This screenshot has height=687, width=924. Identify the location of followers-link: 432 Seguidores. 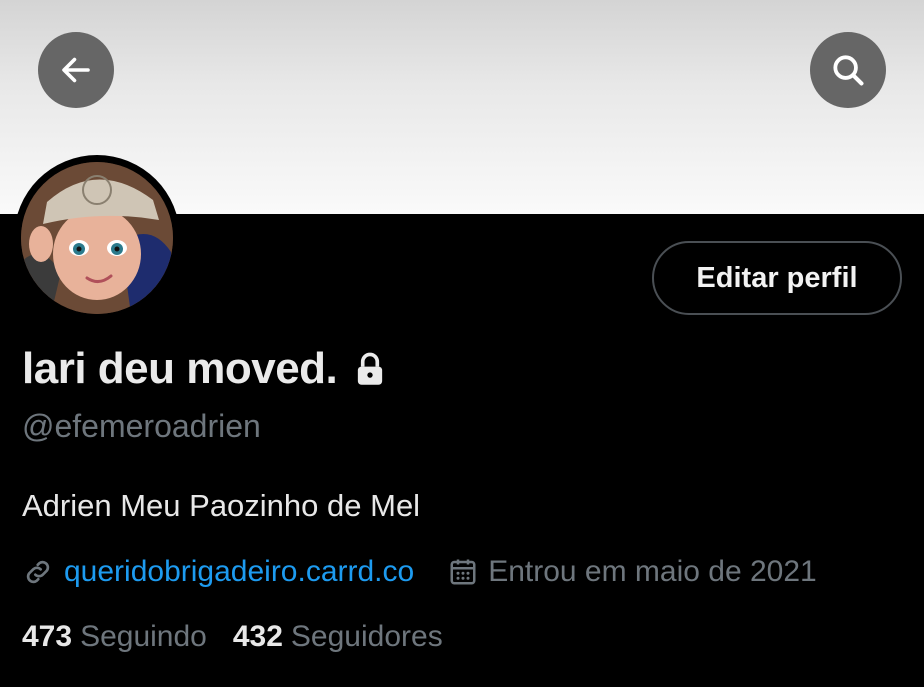
(338, 637).